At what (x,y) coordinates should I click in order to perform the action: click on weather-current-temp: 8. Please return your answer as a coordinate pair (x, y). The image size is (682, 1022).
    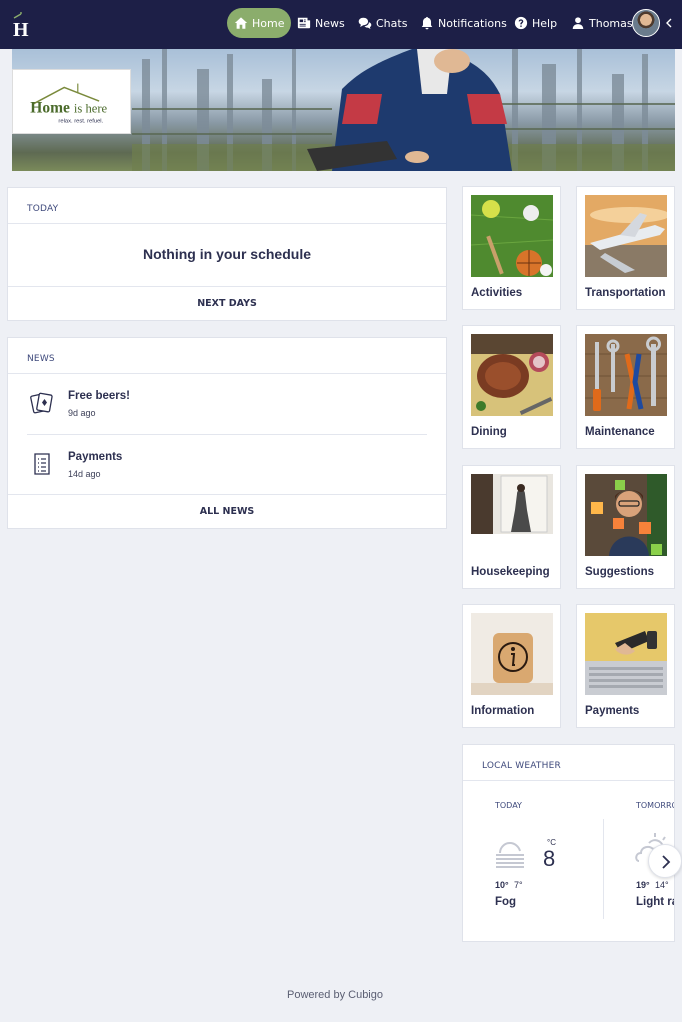
    Looking at the image, I should click on (549, 858).